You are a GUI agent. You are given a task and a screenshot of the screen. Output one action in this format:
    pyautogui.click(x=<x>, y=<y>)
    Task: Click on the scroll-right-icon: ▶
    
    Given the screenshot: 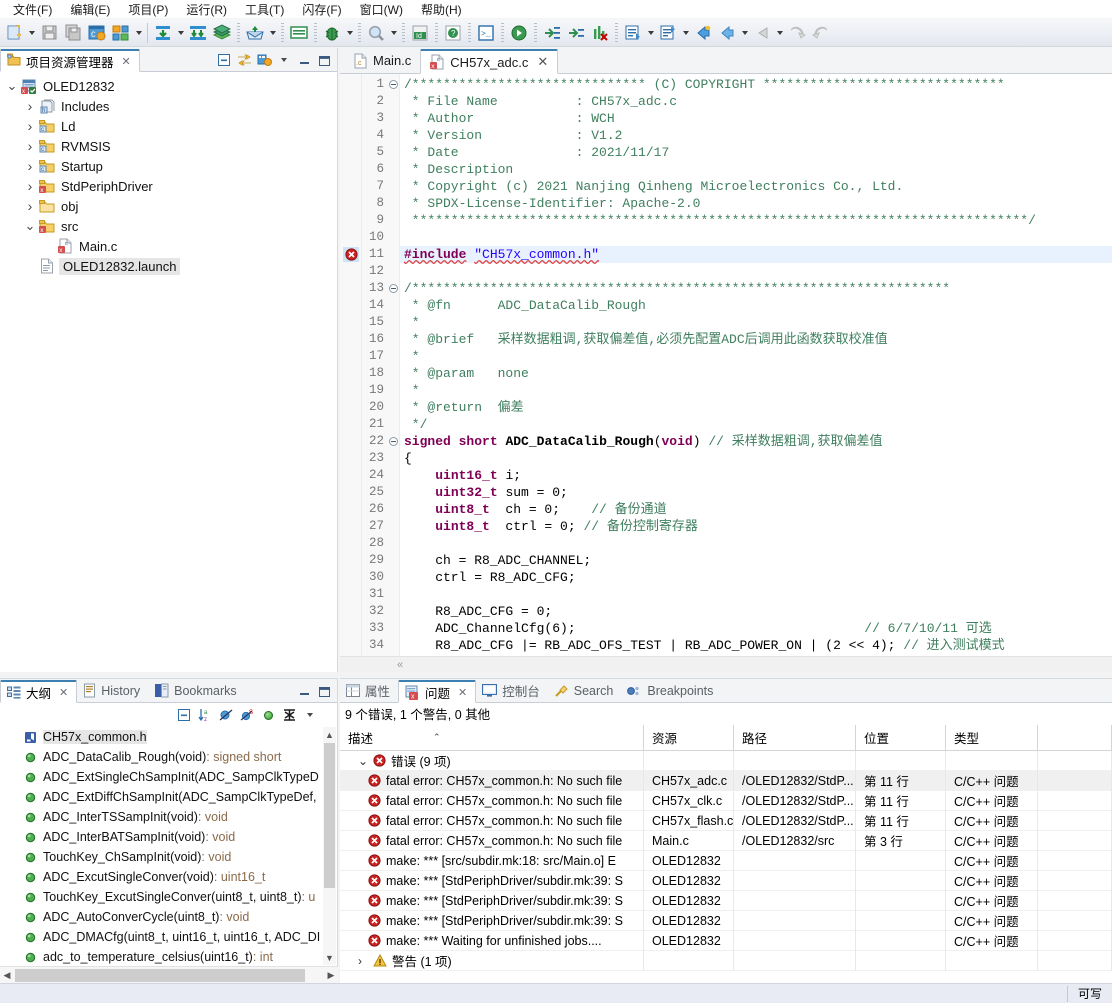 What is the action you would take?
    pyautogui.click(x=331, y=975)
    